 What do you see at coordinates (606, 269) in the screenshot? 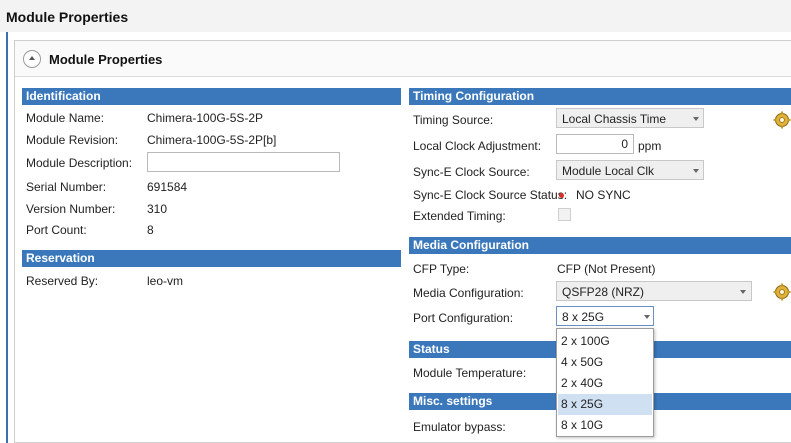
I see `cfp-type-value: CFP (Not Present)` at bounding box center [606, 269].